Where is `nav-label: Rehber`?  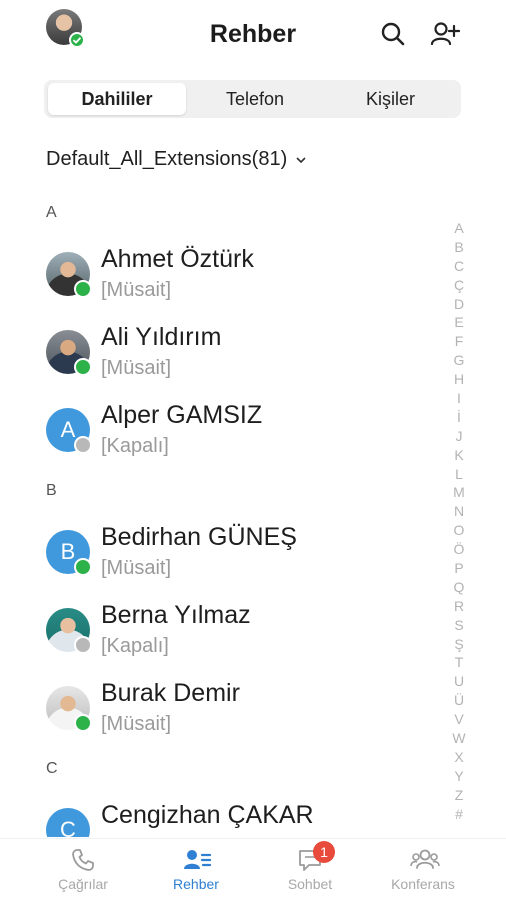 nav-label: Rehber is located at coordinates (196, 884).